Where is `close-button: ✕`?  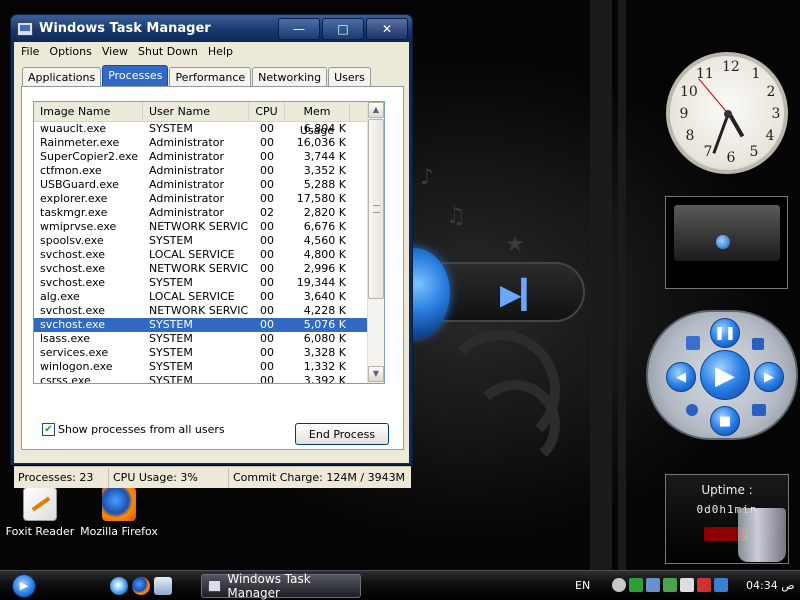 close-button: ✕ is located at coordinates (387, 28).